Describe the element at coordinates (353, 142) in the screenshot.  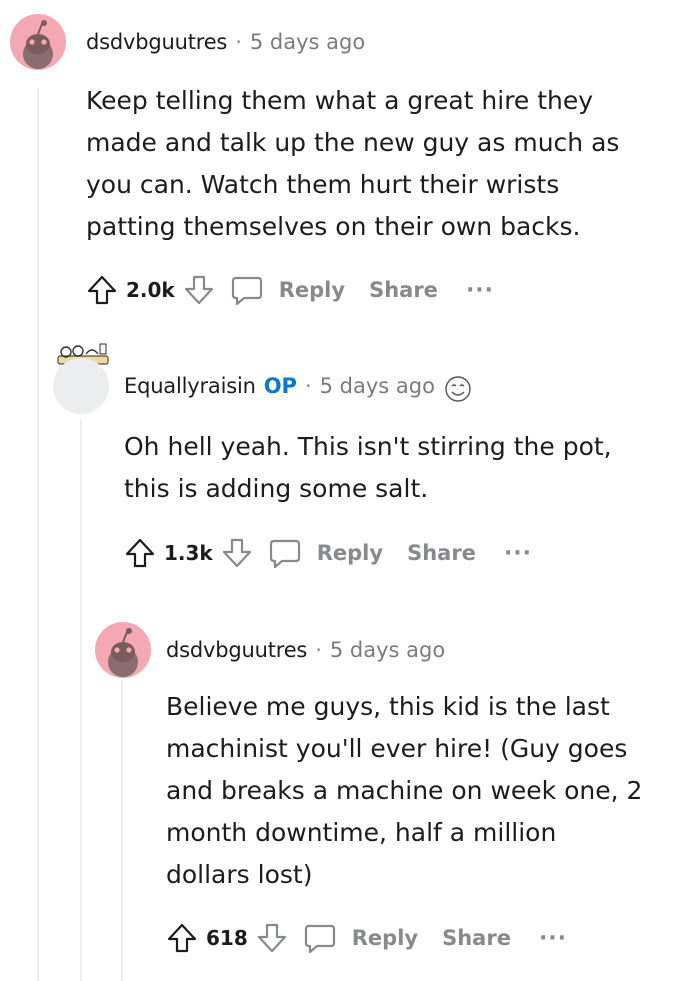
I see `comment-body-line: made and talk up the new guy as much as` at that location.